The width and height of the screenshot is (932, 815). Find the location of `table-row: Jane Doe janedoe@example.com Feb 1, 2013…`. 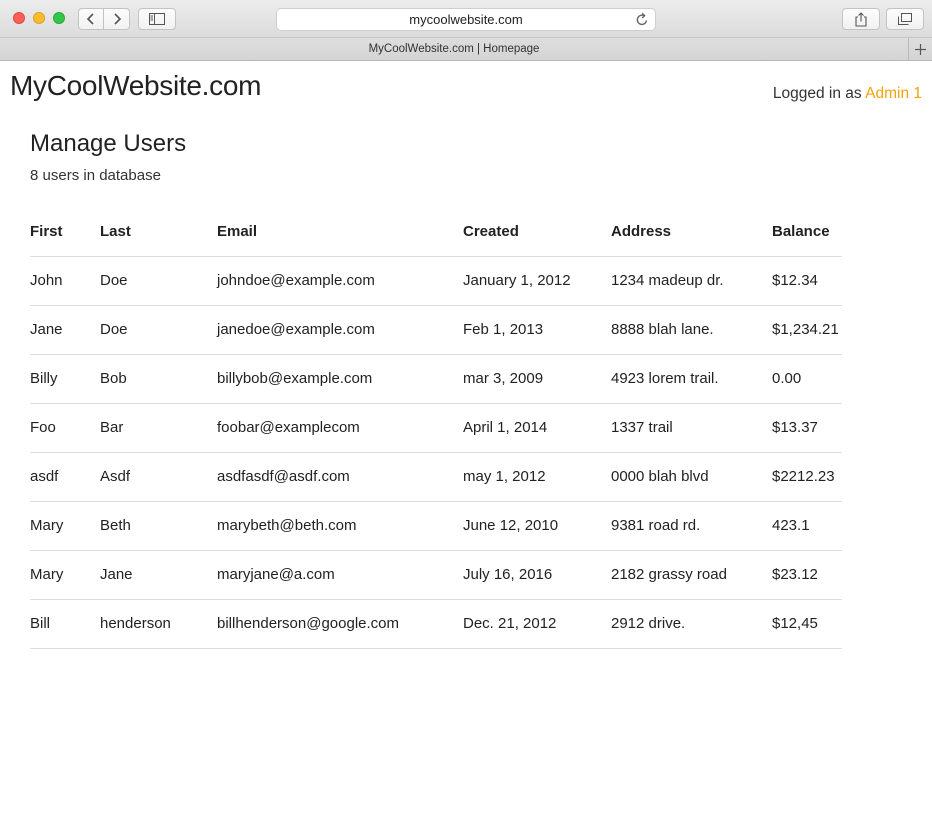

table-row: Jane Doe janedoe@example.com Feb 1, 2013… is located at coordinates (436, 330).